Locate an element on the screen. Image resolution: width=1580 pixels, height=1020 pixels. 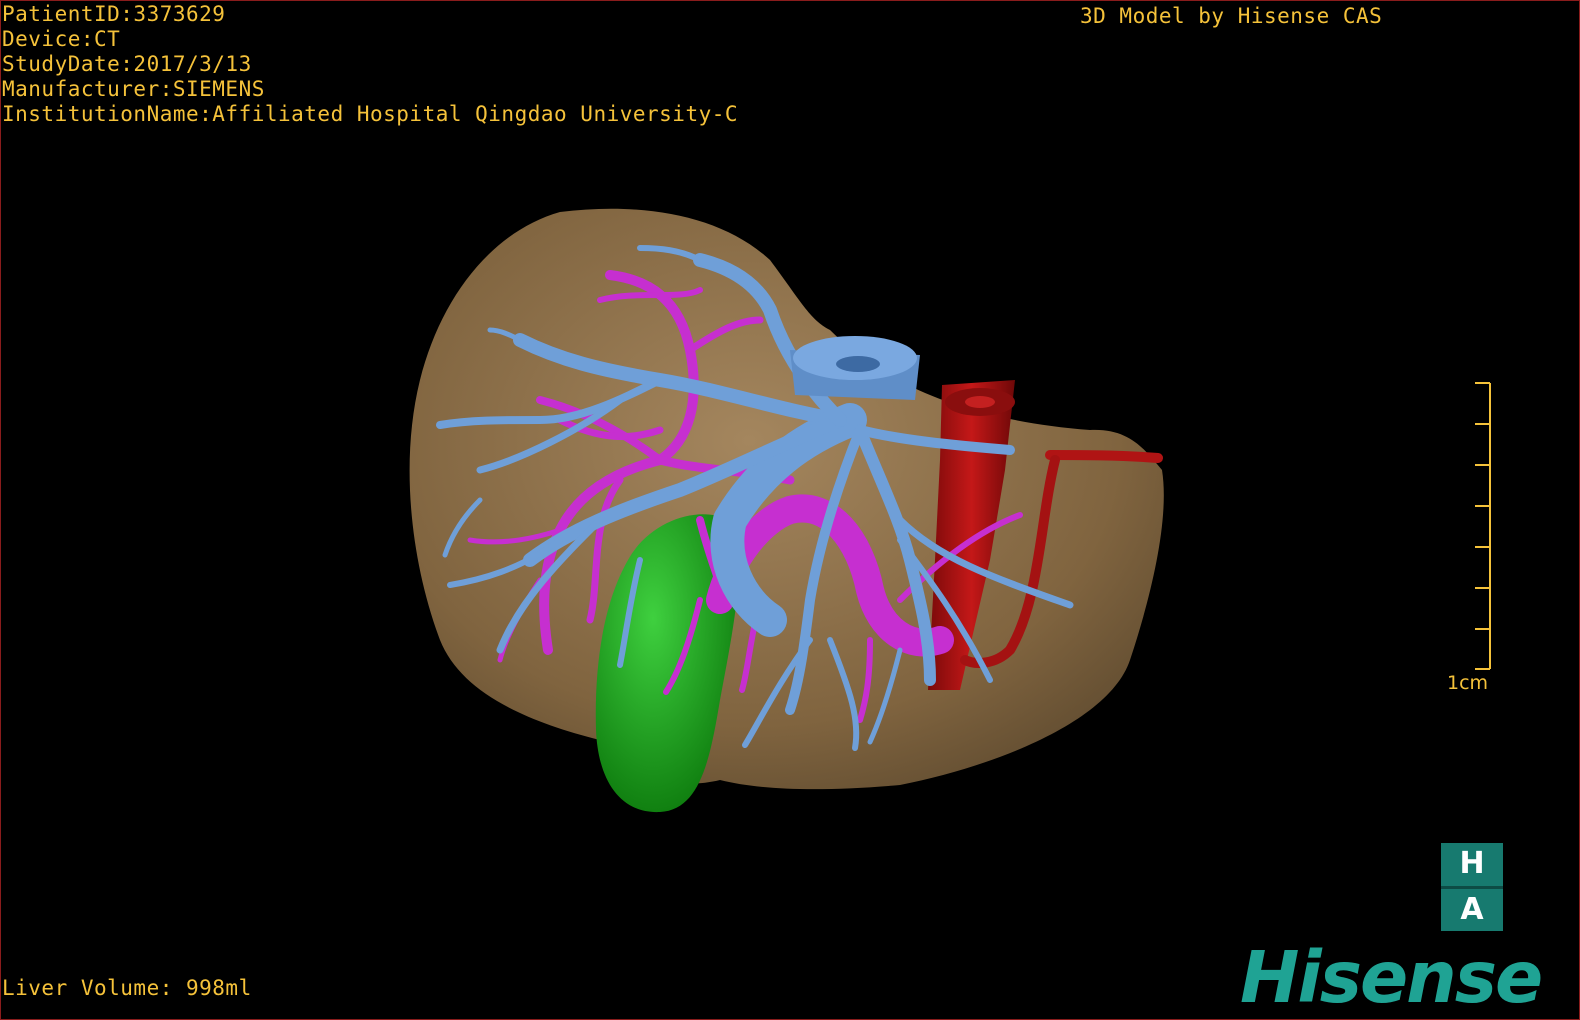
ha-logo-a: A is located at coordinates (1472, 909).